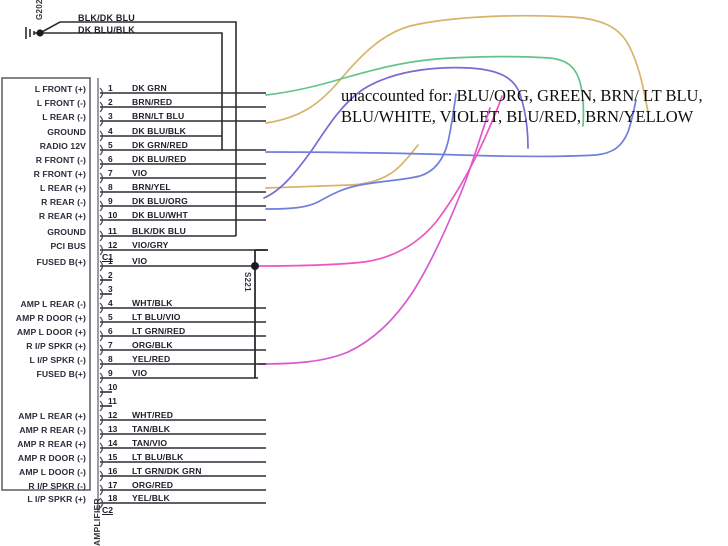  Describe the element at coordinates (61, 103) in the screenshot. I see `pin-function-label: L FRONT (-)` at that location.